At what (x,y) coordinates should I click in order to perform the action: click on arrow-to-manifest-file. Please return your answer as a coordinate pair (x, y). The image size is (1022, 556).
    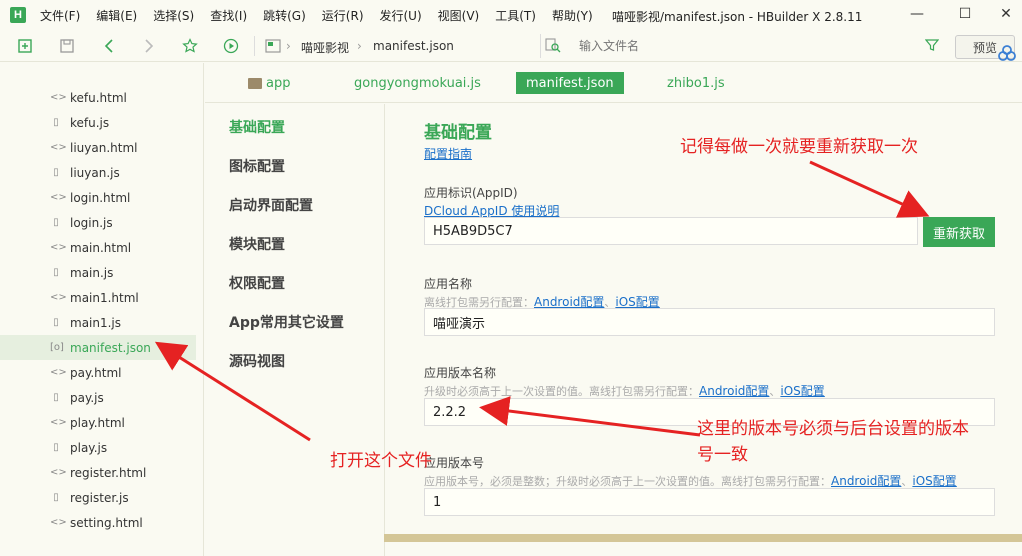
    Looking at the image, I should click on (232, 391).